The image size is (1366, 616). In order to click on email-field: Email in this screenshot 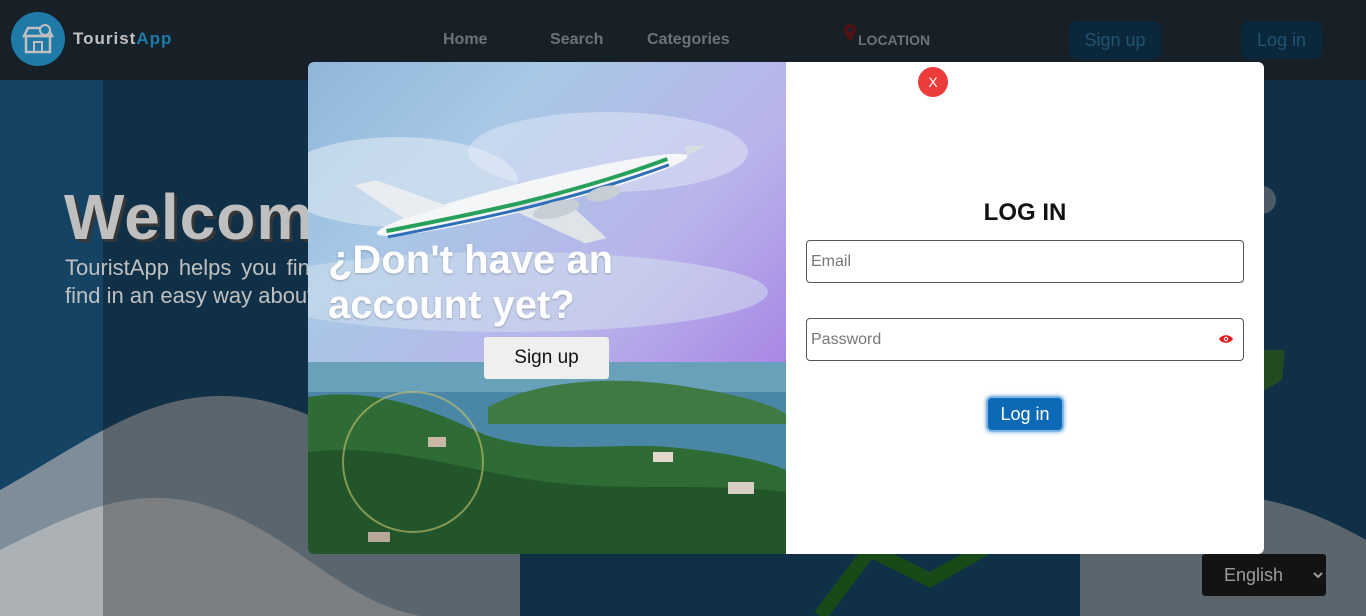, I will do `click(1025, 261)`.